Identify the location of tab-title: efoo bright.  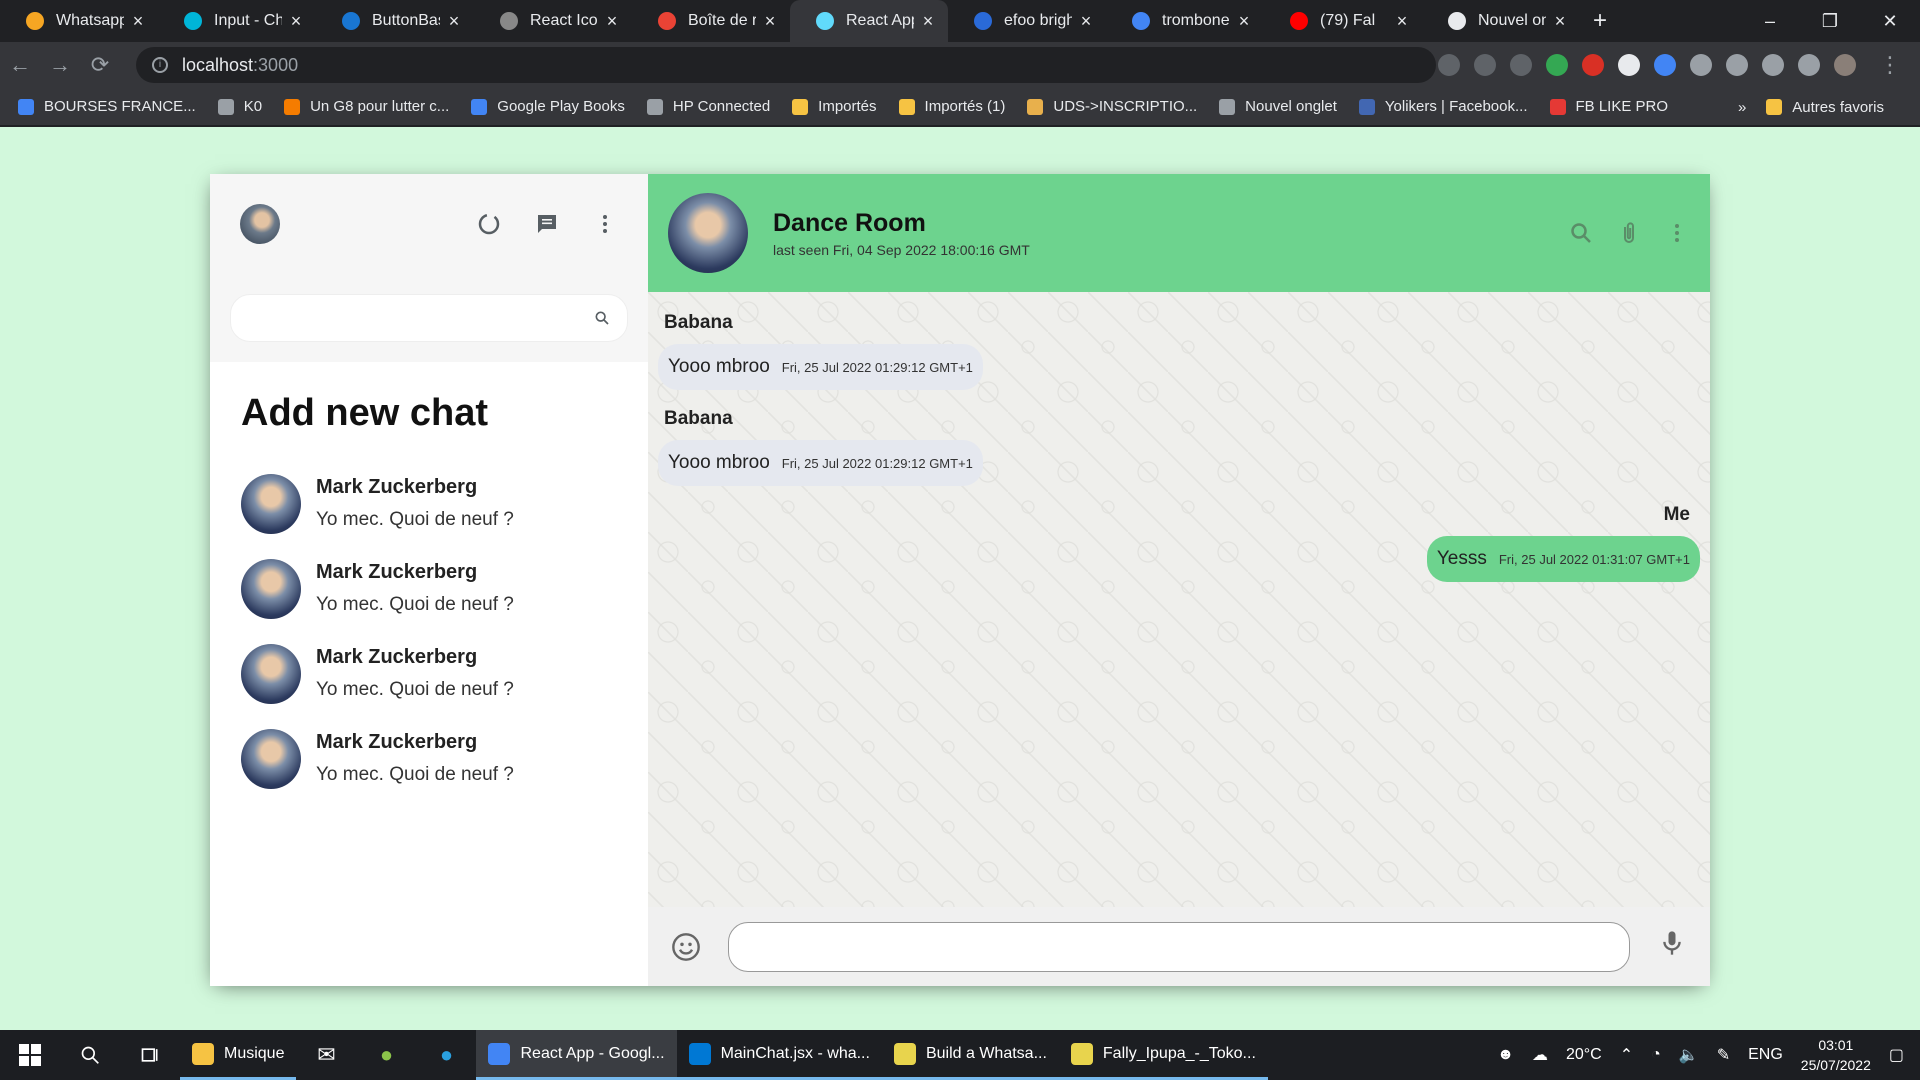
(1038, 20).